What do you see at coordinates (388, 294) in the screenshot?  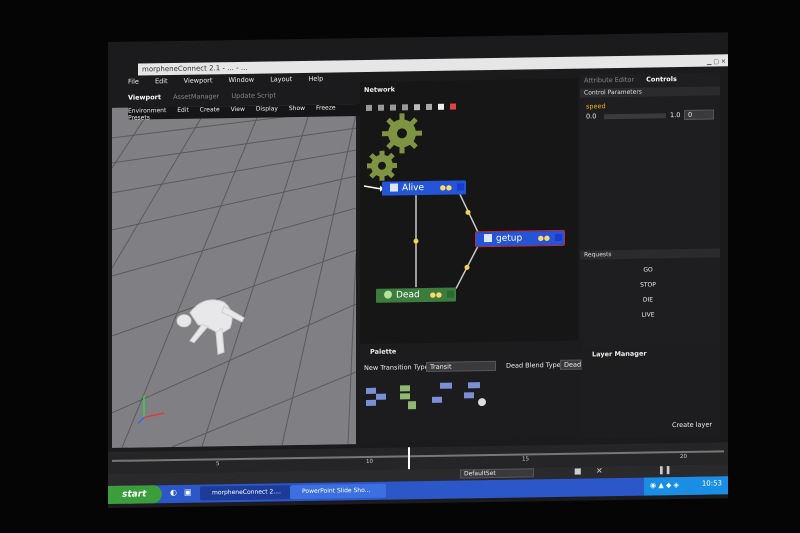 I see `gear-small-icon` at bounding box center [388, 294].